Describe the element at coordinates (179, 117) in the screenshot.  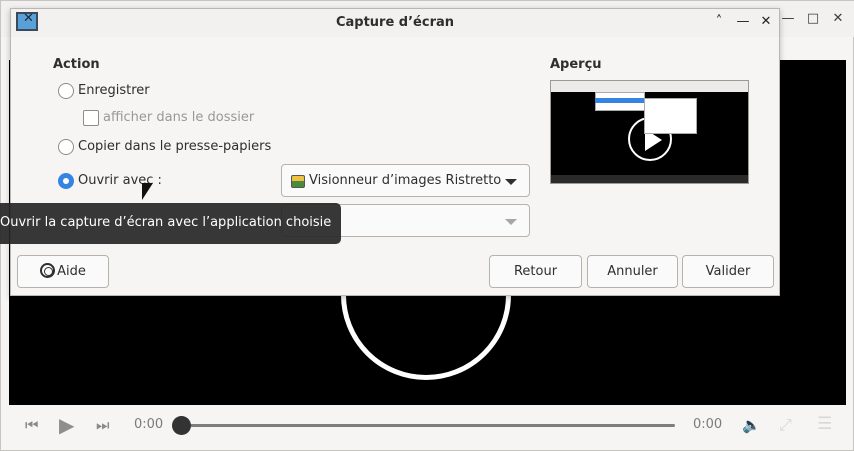
I see `show-in-folder-label: afficher dans le dossier` at that location.